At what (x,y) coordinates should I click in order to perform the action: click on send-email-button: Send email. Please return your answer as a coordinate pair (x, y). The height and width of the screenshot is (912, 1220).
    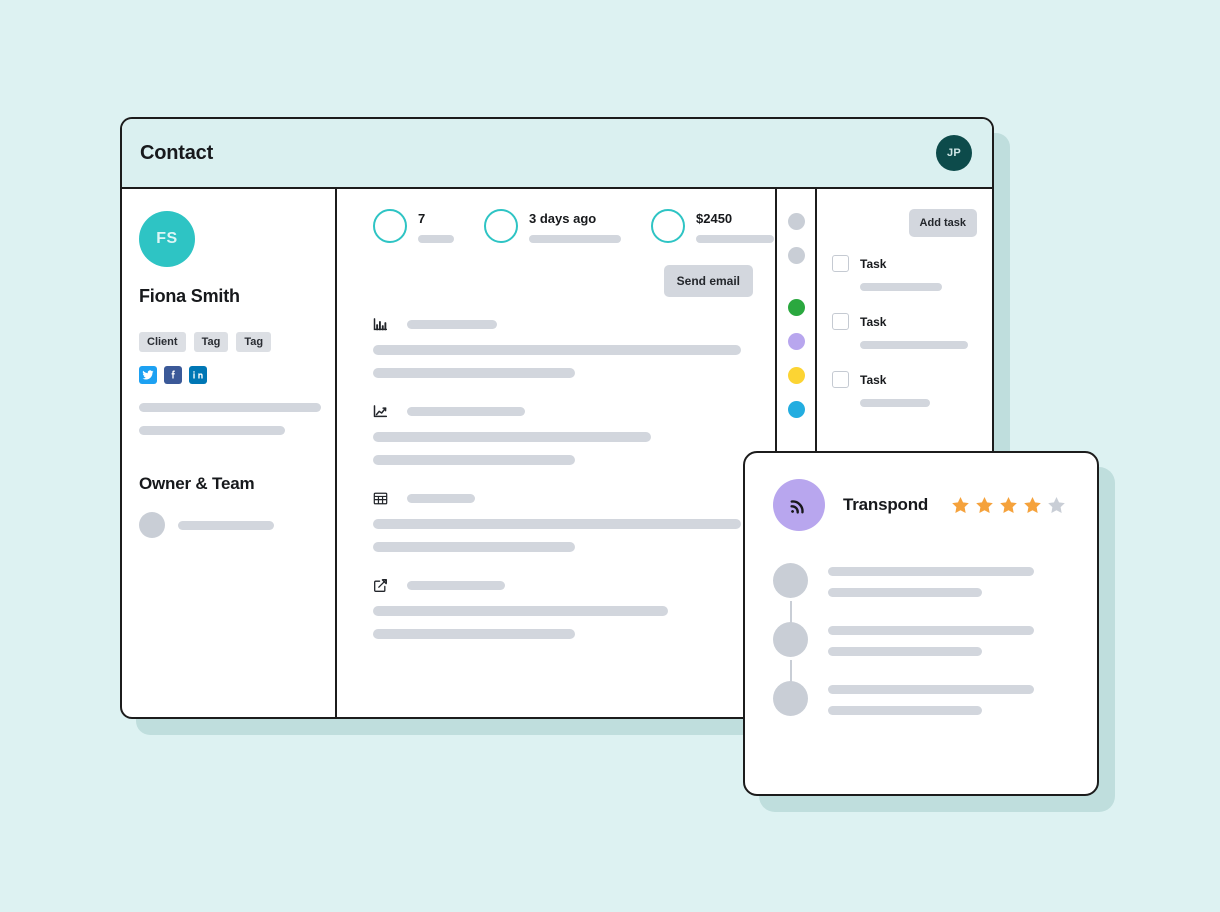
    Looking at the image, I should click on (708, 281).